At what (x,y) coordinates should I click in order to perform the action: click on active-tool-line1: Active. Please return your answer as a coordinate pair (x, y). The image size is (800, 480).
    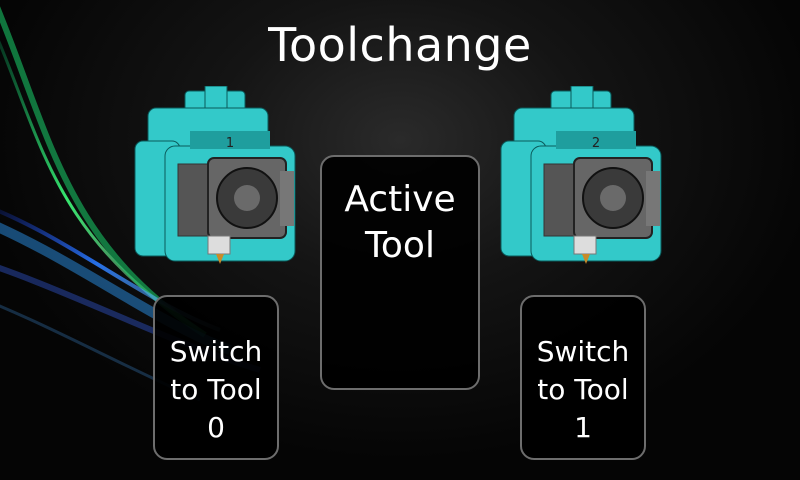
    Looking at the image, I should click on (400, 199).